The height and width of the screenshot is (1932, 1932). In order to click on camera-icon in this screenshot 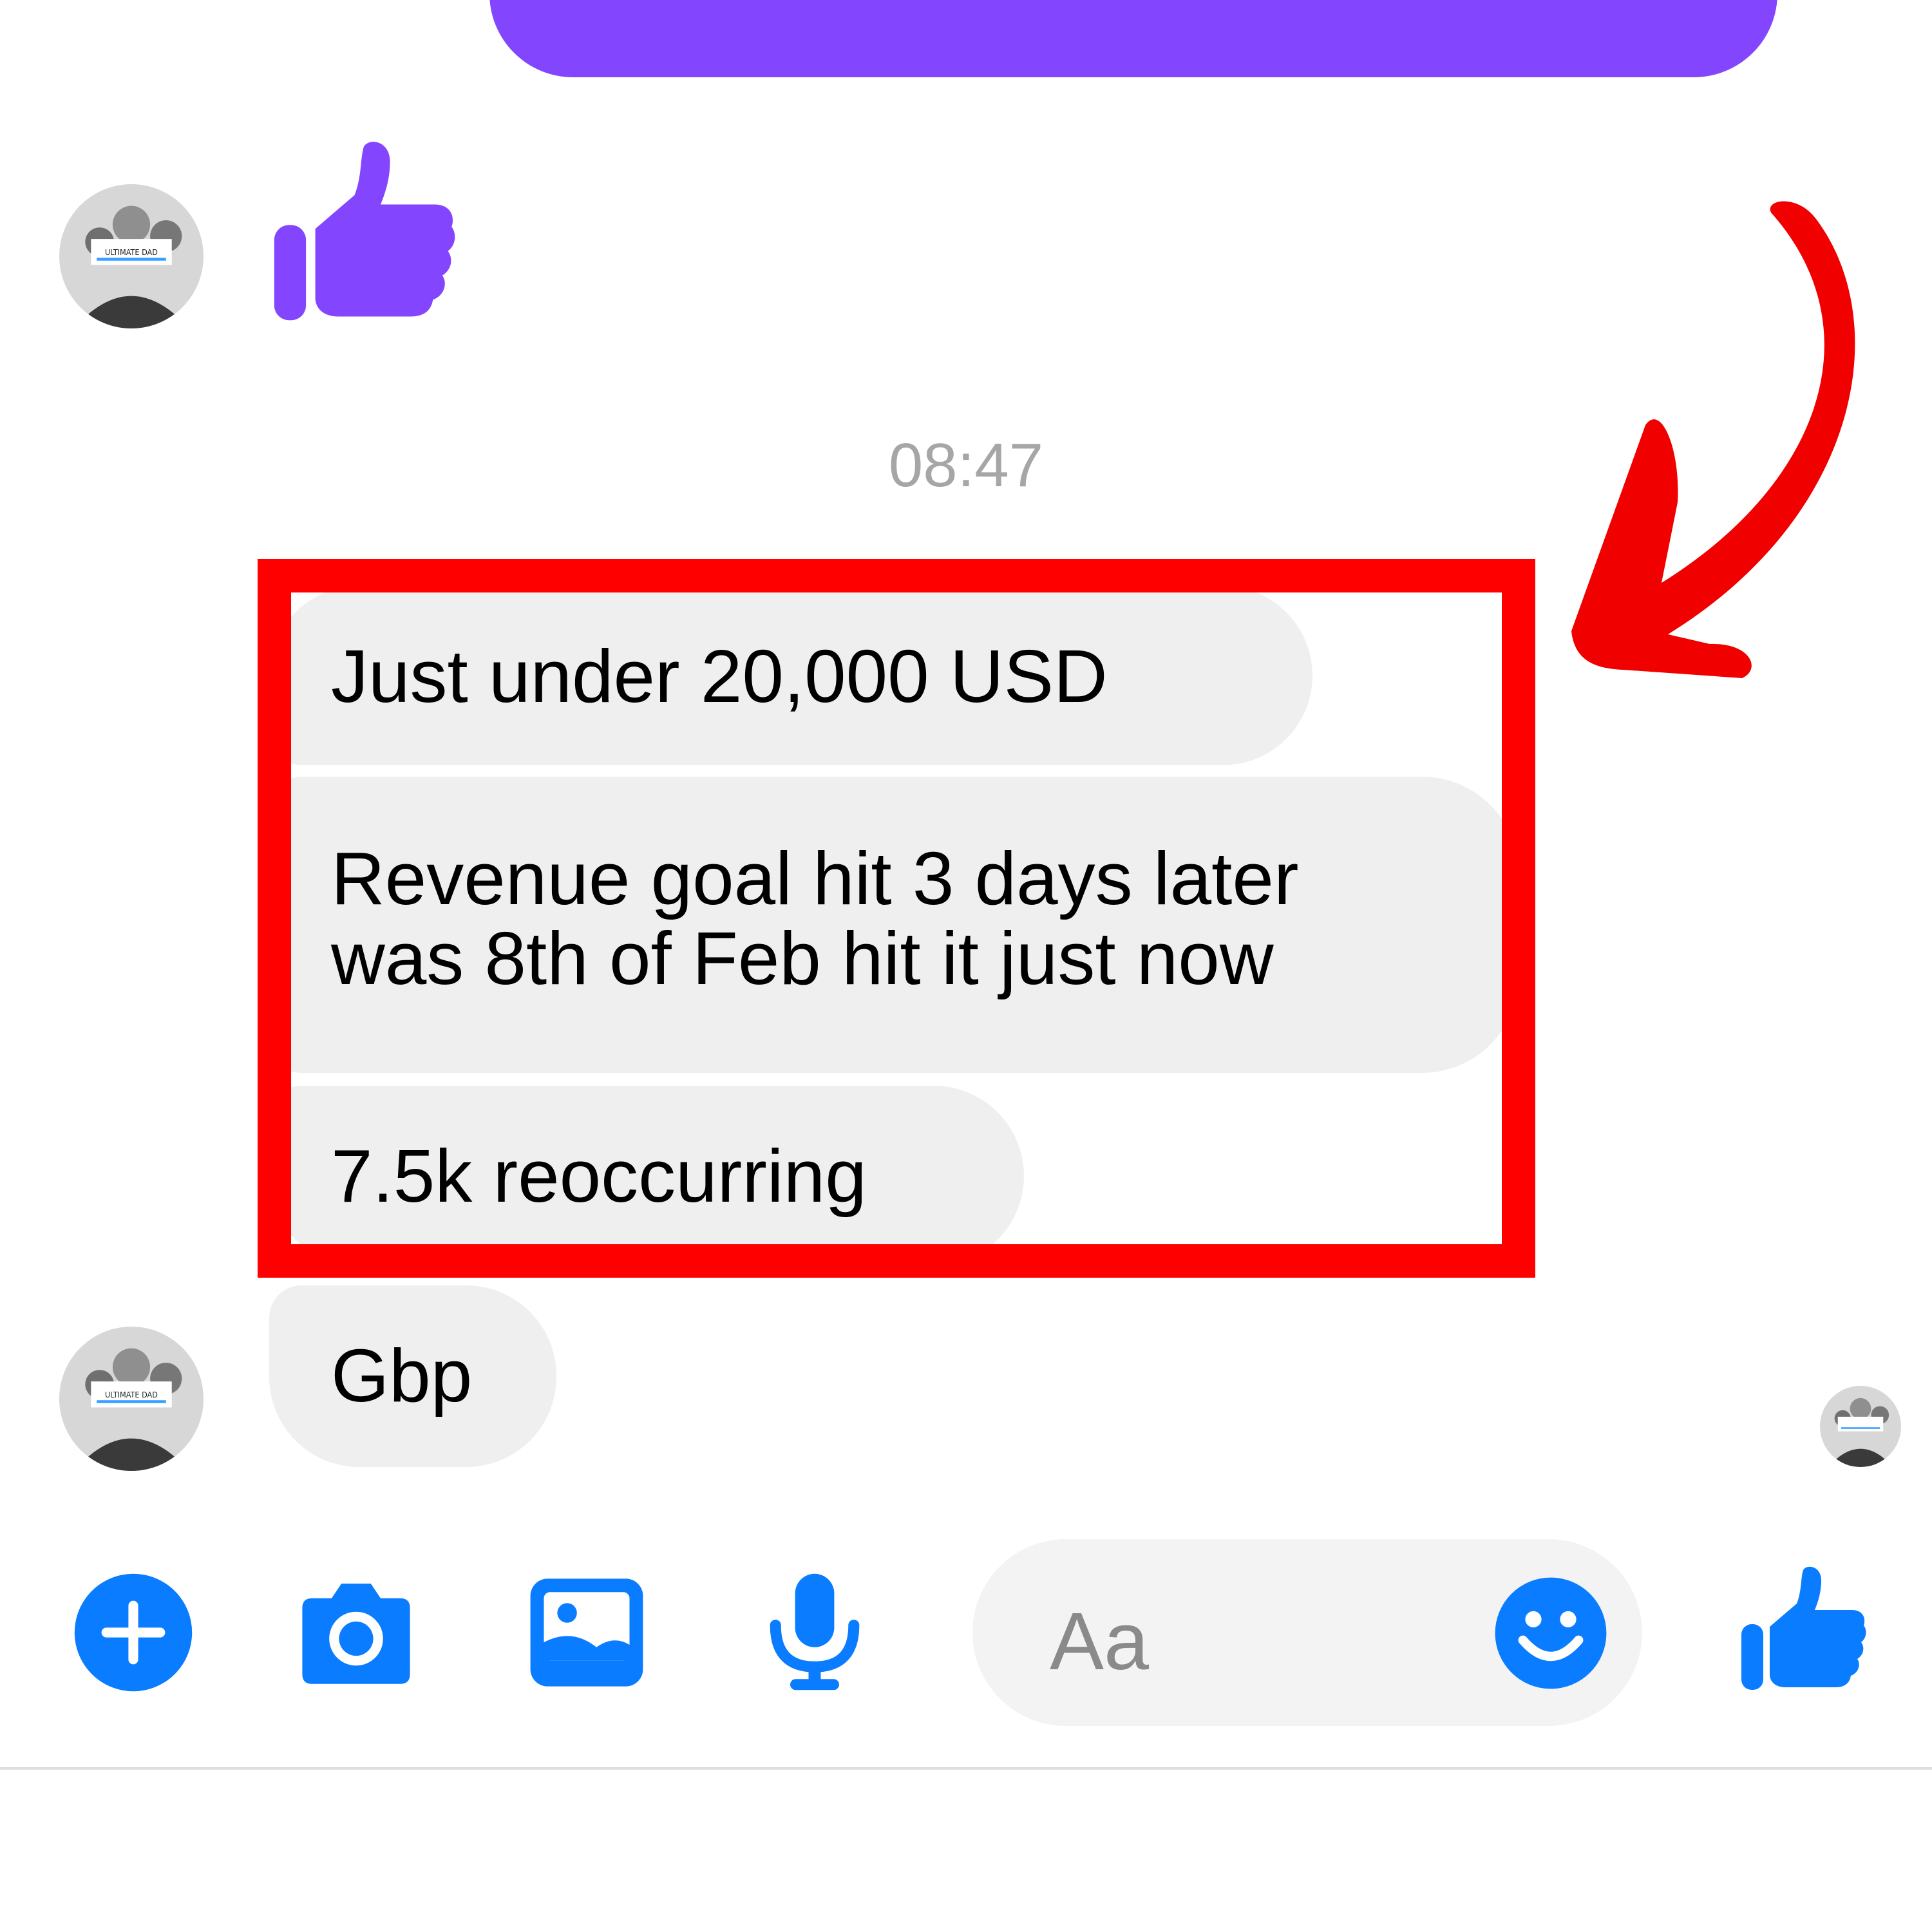, I will do `click(356, 1632)`.